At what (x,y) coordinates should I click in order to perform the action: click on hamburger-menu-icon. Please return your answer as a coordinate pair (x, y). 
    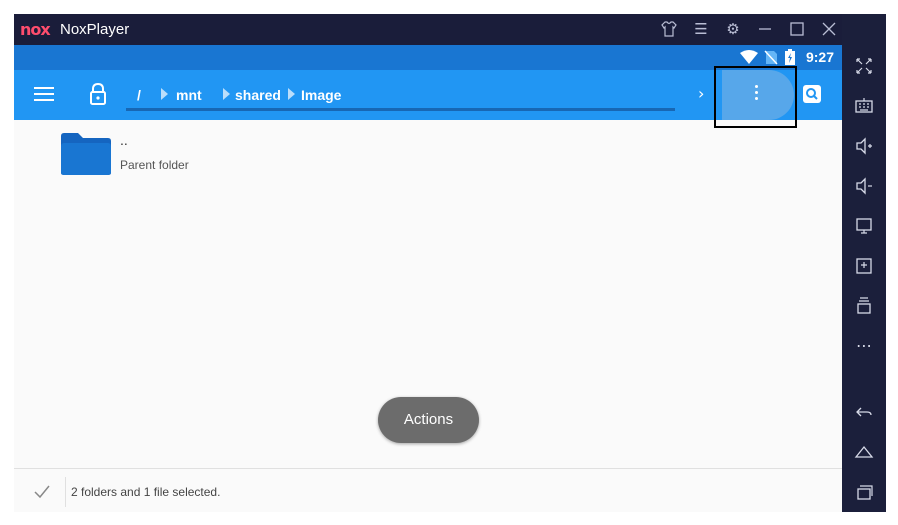
    Looking at the image, I should click on (44, 94).